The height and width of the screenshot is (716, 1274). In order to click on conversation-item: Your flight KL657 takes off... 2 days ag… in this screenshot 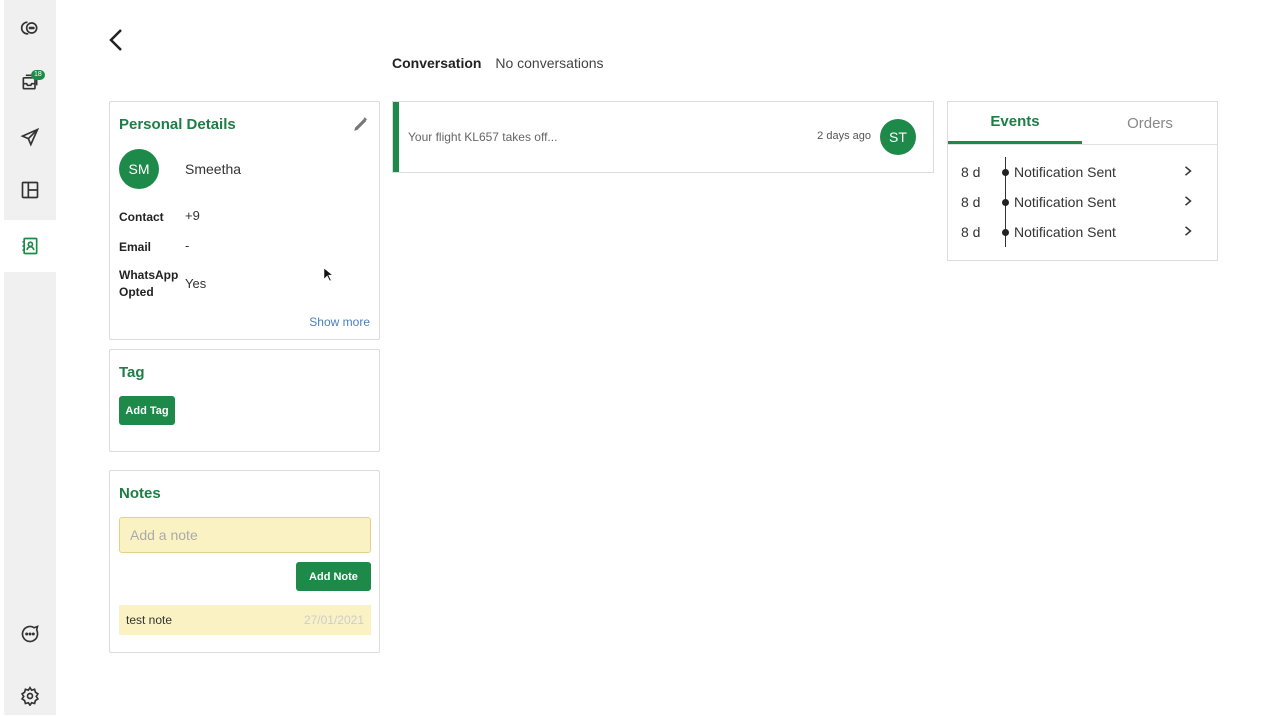, I will do `click(663, 137)`.